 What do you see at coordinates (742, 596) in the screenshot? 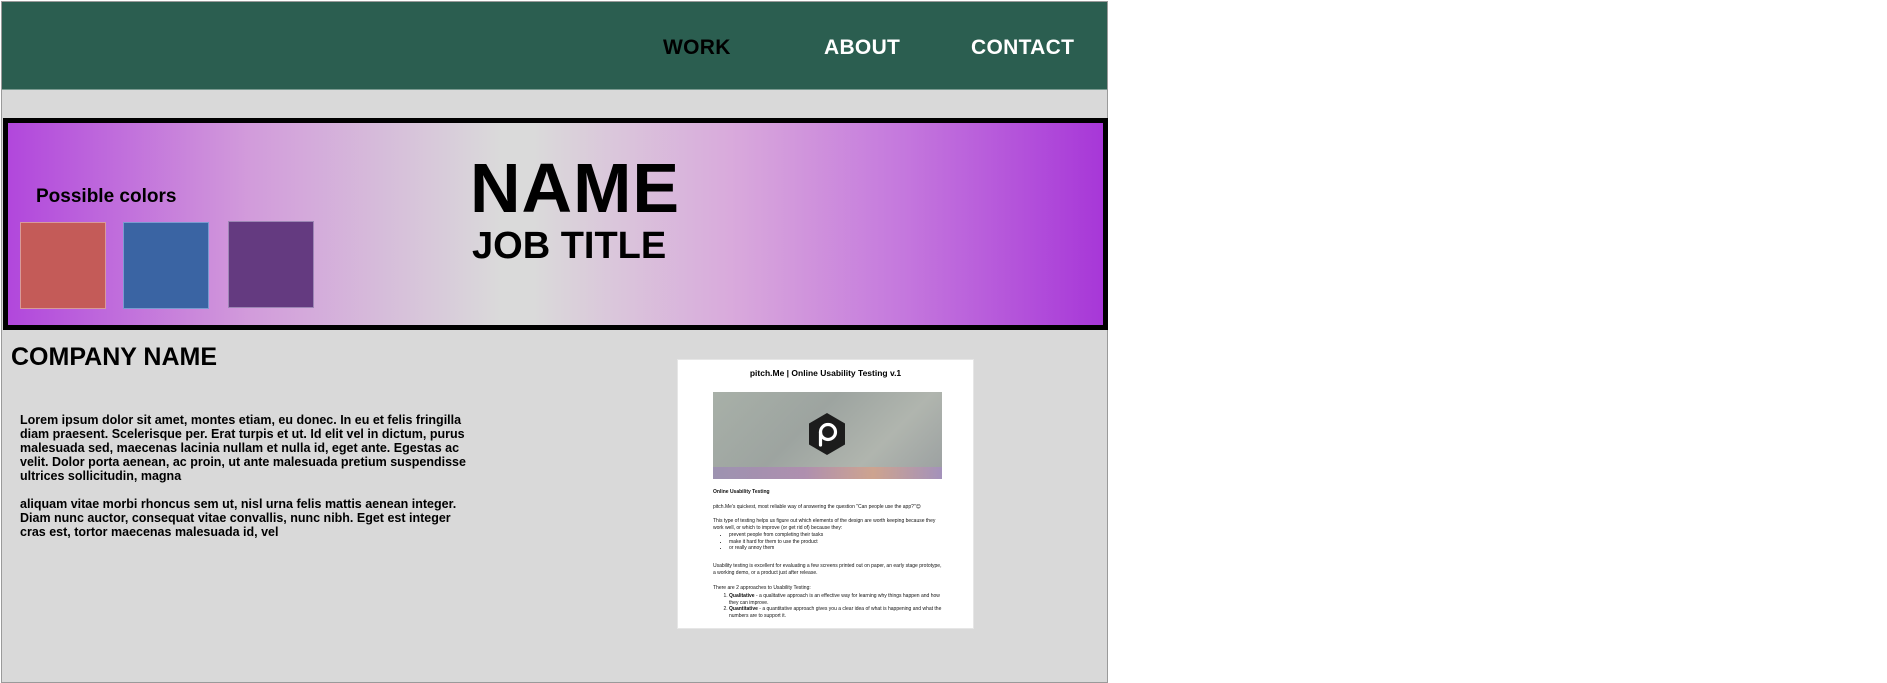
I see `approach-name: Qualitative` at bounding box center [742, 596].